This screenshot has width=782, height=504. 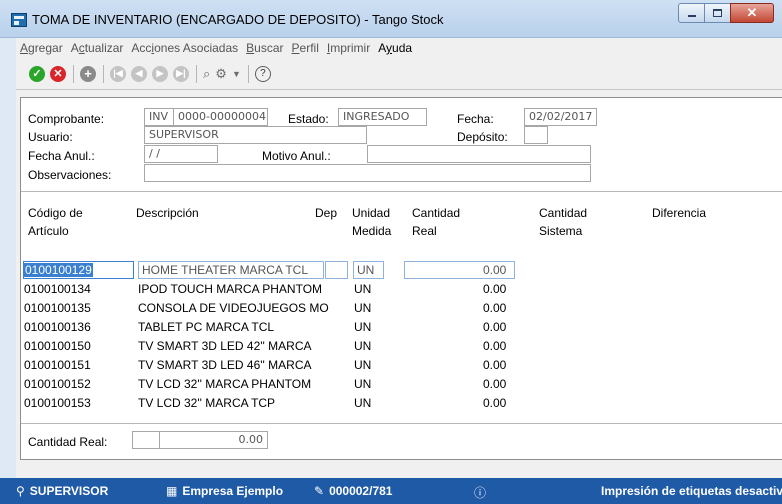 What do you see at coordinates (225, 346) in the screenshot?
I see `row-description: TV SMART 3D LED 42'' MARCA` at bounding box center [225, 346].